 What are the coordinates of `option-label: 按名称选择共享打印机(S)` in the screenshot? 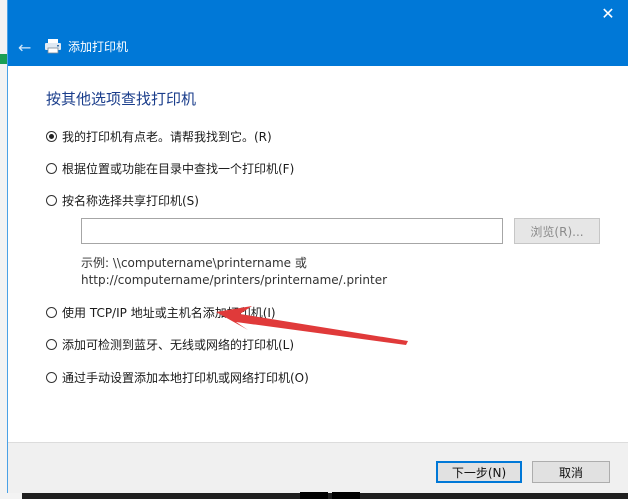 It's located at (130, 201).